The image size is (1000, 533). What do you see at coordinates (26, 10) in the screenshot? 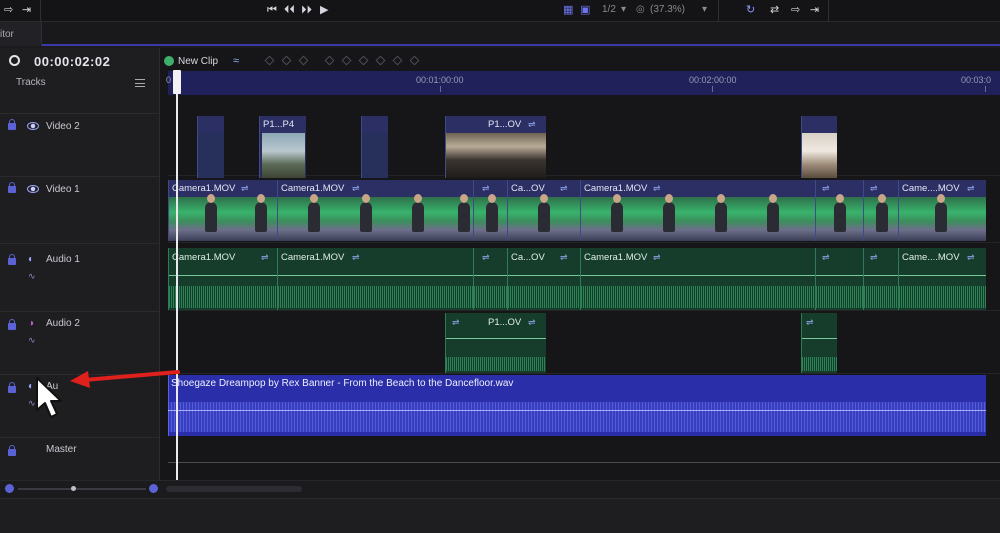
I see `export-icon: ⇥` at bounding box center [26, 10].